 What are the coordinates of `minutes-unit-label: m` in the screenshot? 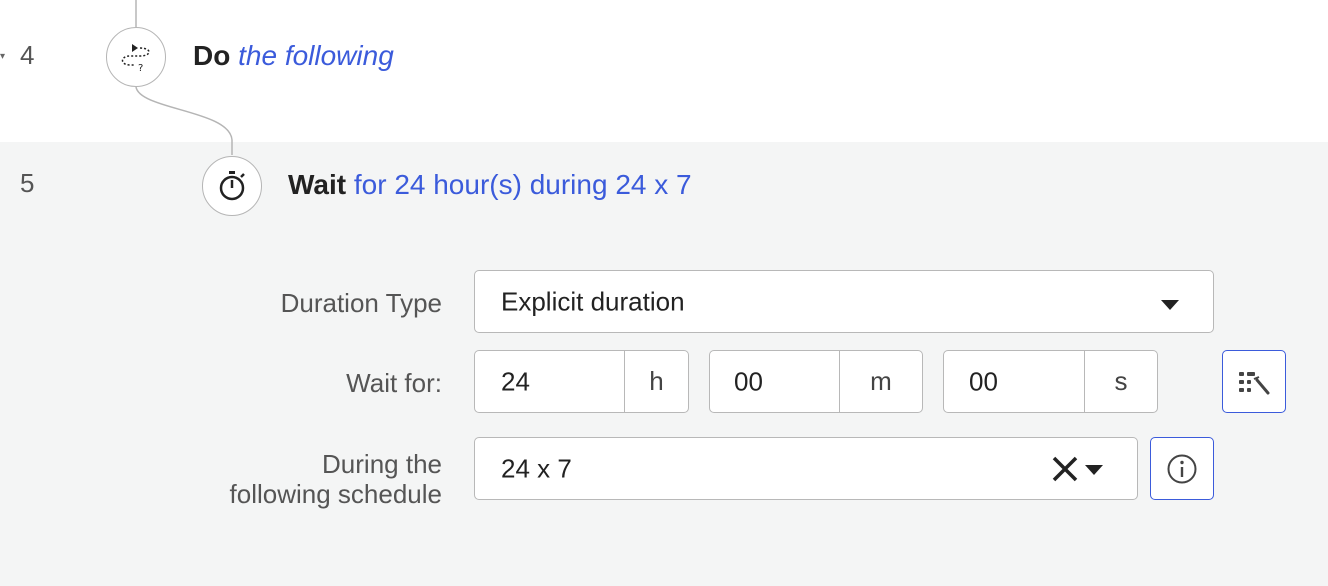 It's located at (880, 381).